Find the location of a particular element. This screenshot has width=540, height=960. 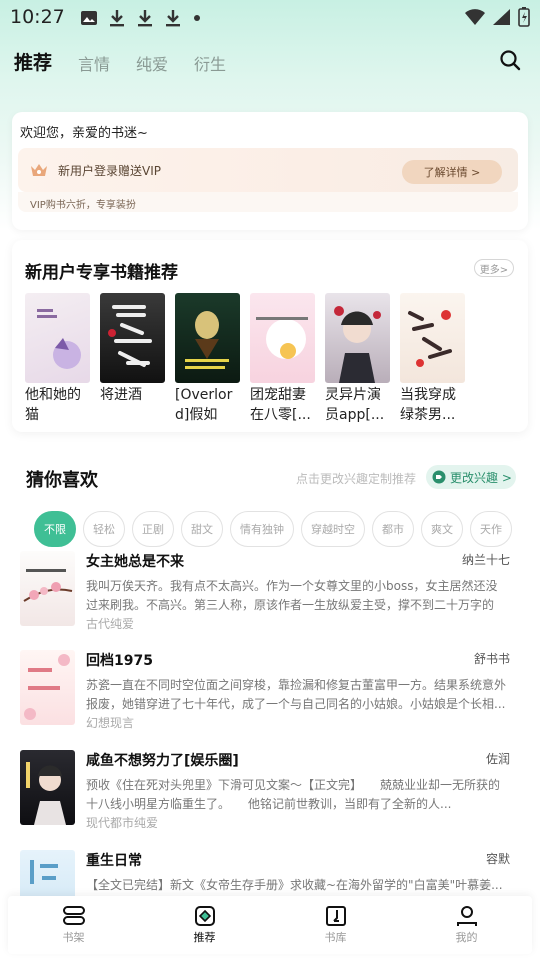

wifi-icon is located at coordinates (475, 17).